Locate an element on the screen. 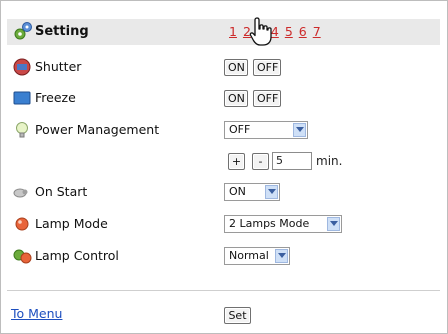  timer-minus-button: - is located at coordinates (260, 161).